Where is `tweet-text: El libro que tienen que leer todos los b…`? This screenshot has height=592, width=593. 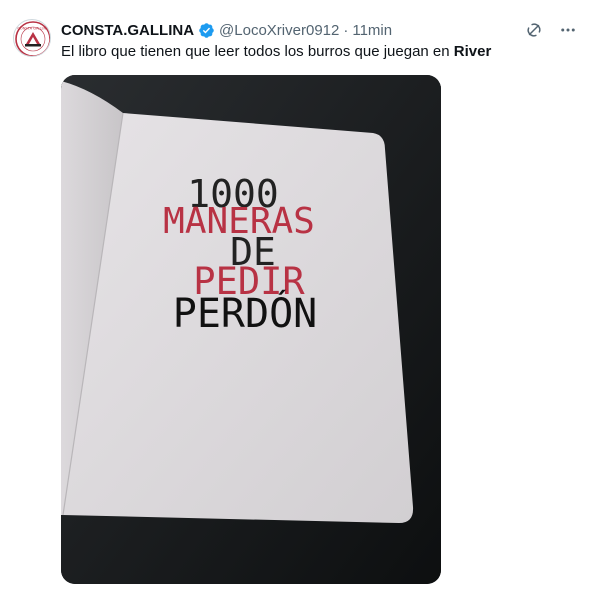
tweet-text: El libro que tienen que leer todos los b… is located at coordinates (276, 52).